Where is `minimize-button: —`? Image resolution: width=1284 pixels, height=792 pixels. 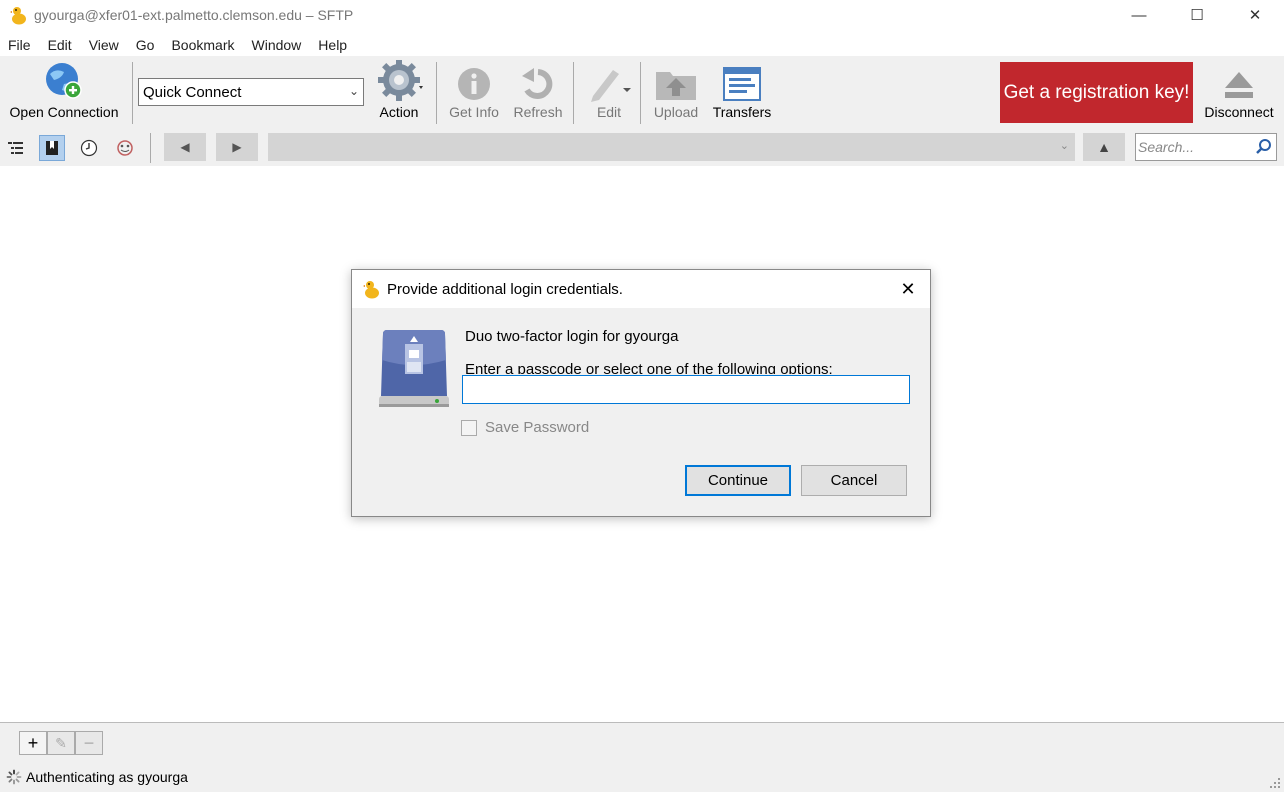
minimize-button: — is located at coordinates (1139, 15).